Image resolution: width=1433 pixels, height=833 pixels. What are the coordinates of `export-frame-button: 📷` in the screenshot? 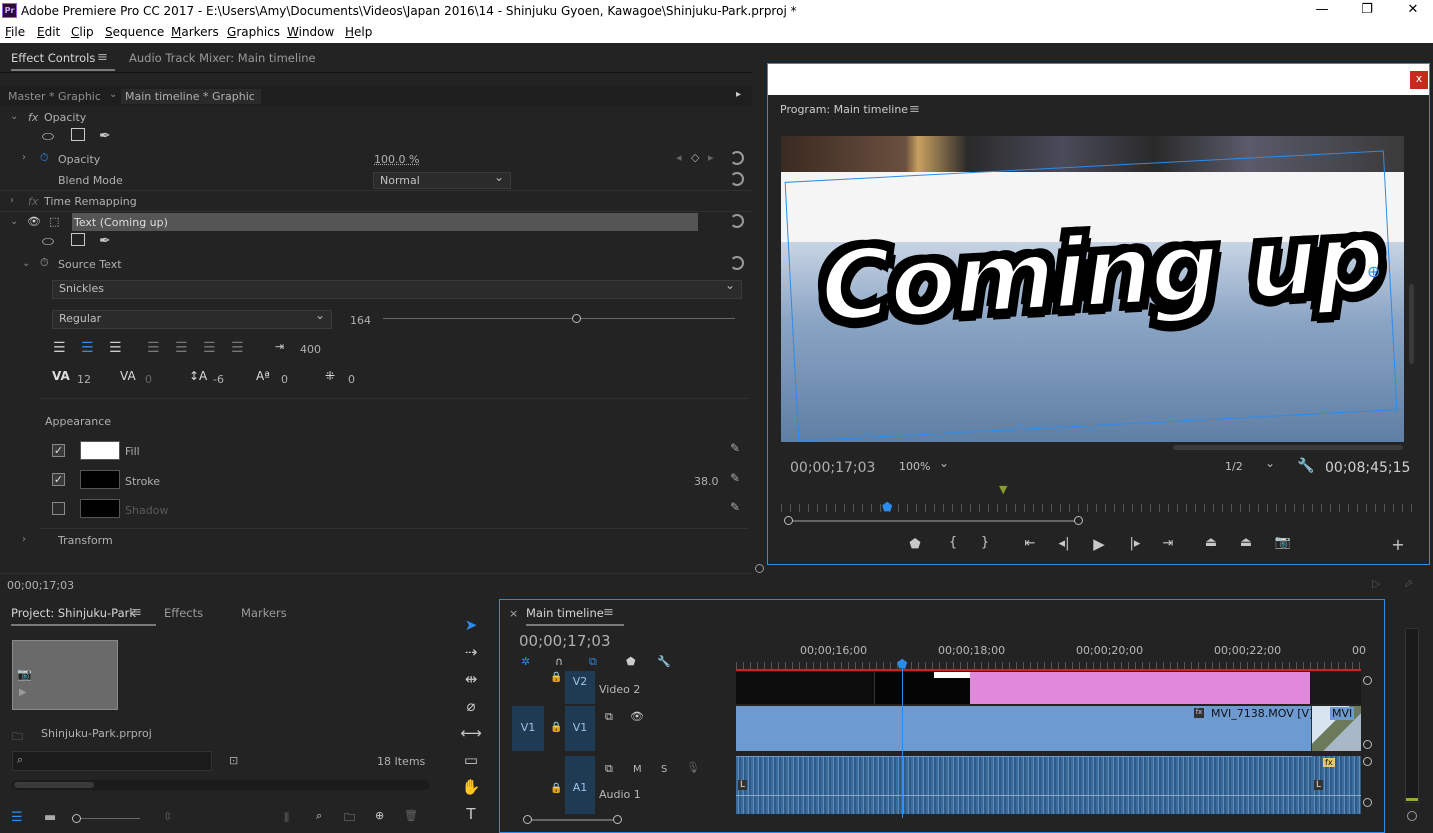 It's located at (1283, 542).